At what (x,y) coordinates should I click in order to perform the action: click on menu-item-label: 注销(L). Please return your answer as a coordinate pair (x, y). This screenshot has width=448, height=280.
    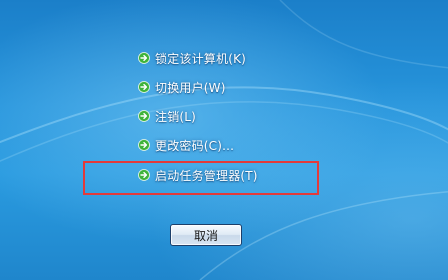
    Looking at the image, I should click on (176, 116).